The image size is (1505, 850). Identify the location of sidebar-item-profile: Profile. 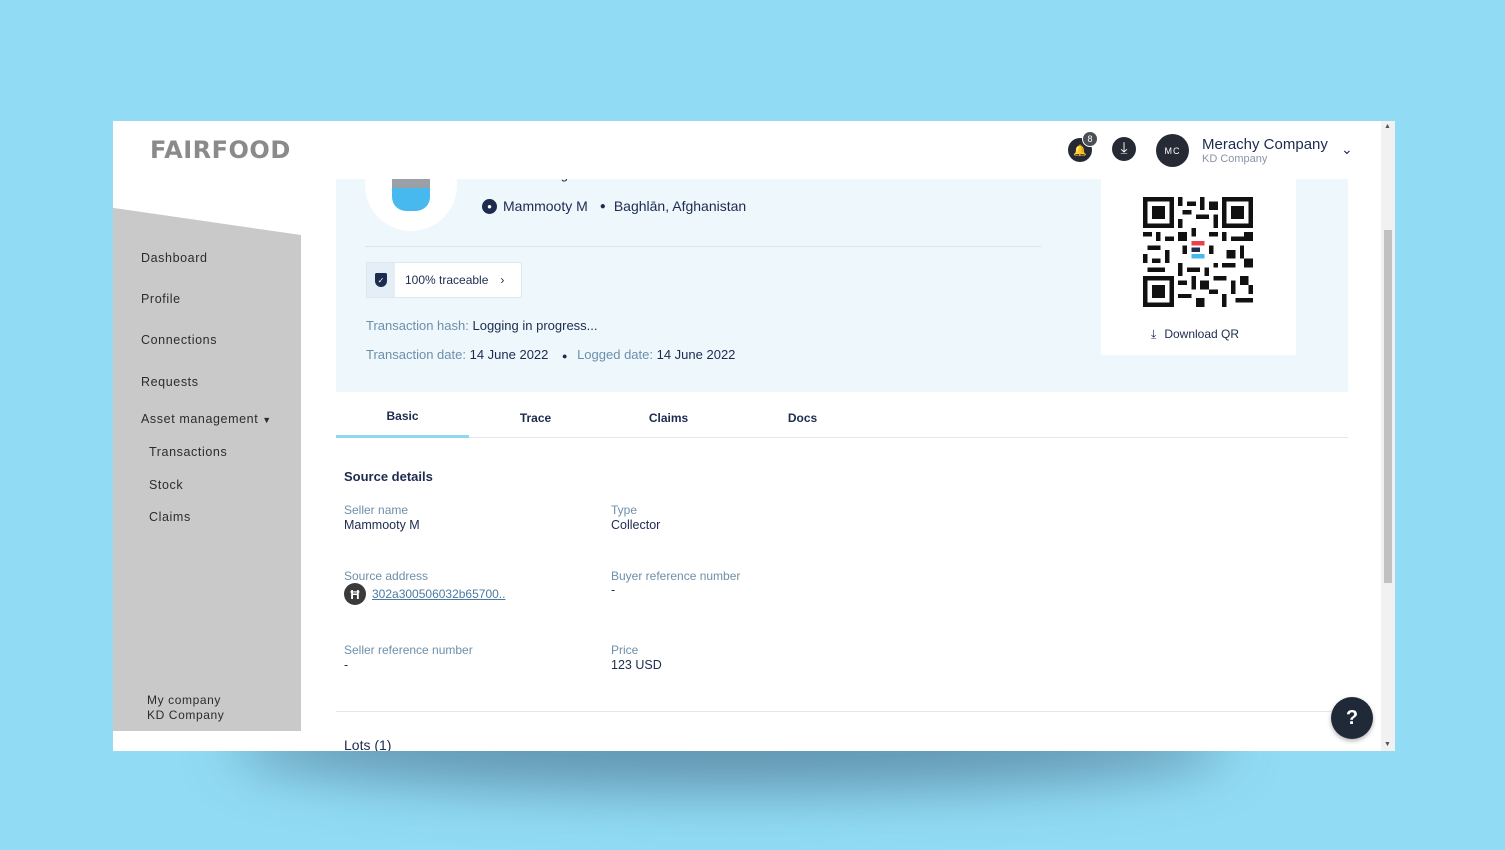
(161, 299).